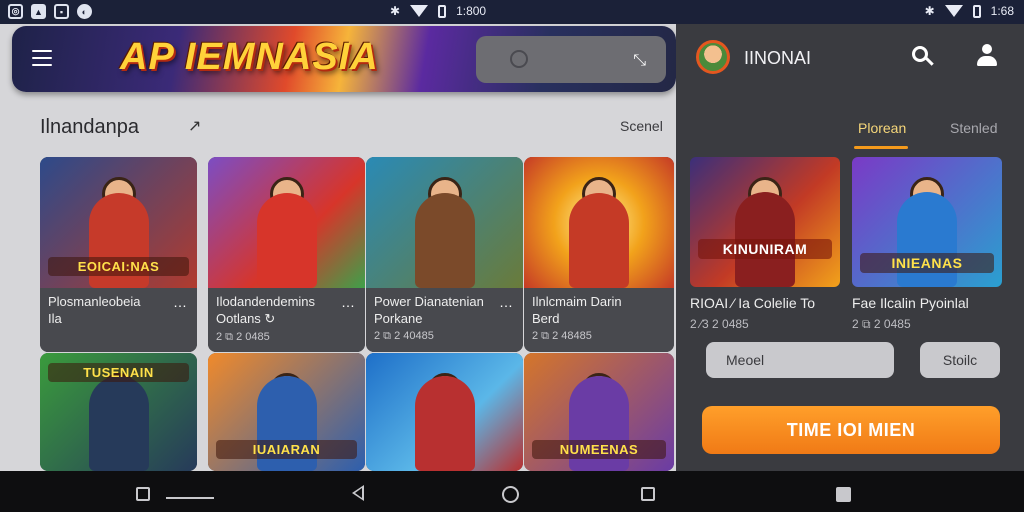 The width and height of the screenshot is (1024, 512). I want to click on featured-thumbnail: KINUNIRAM, so click(765, 222).